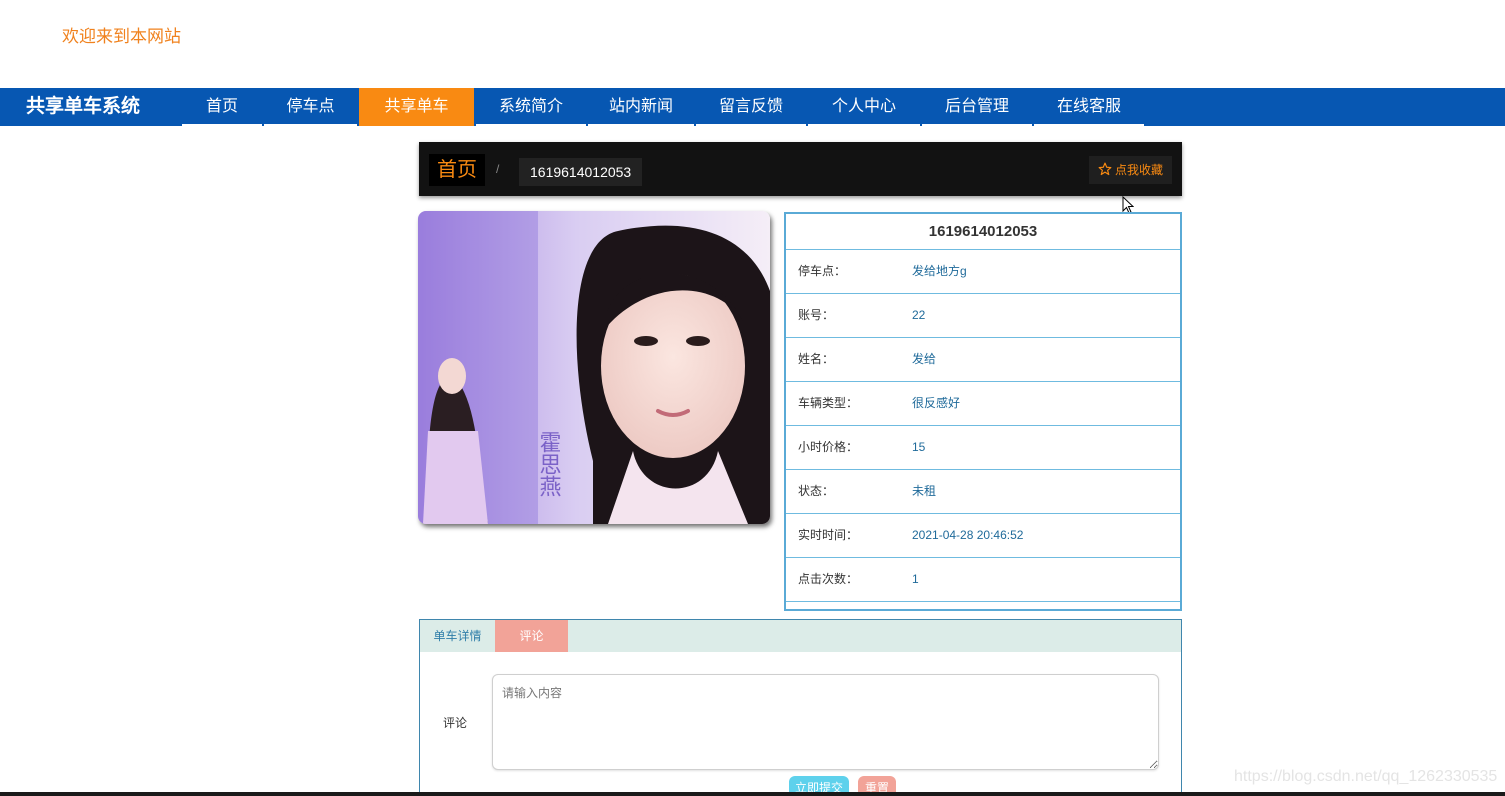  What do you see at coordinates (121, 36) in the screenshot?
I see `welcome-text: 欢迎来到本网站` at bounding box center [121, 36].